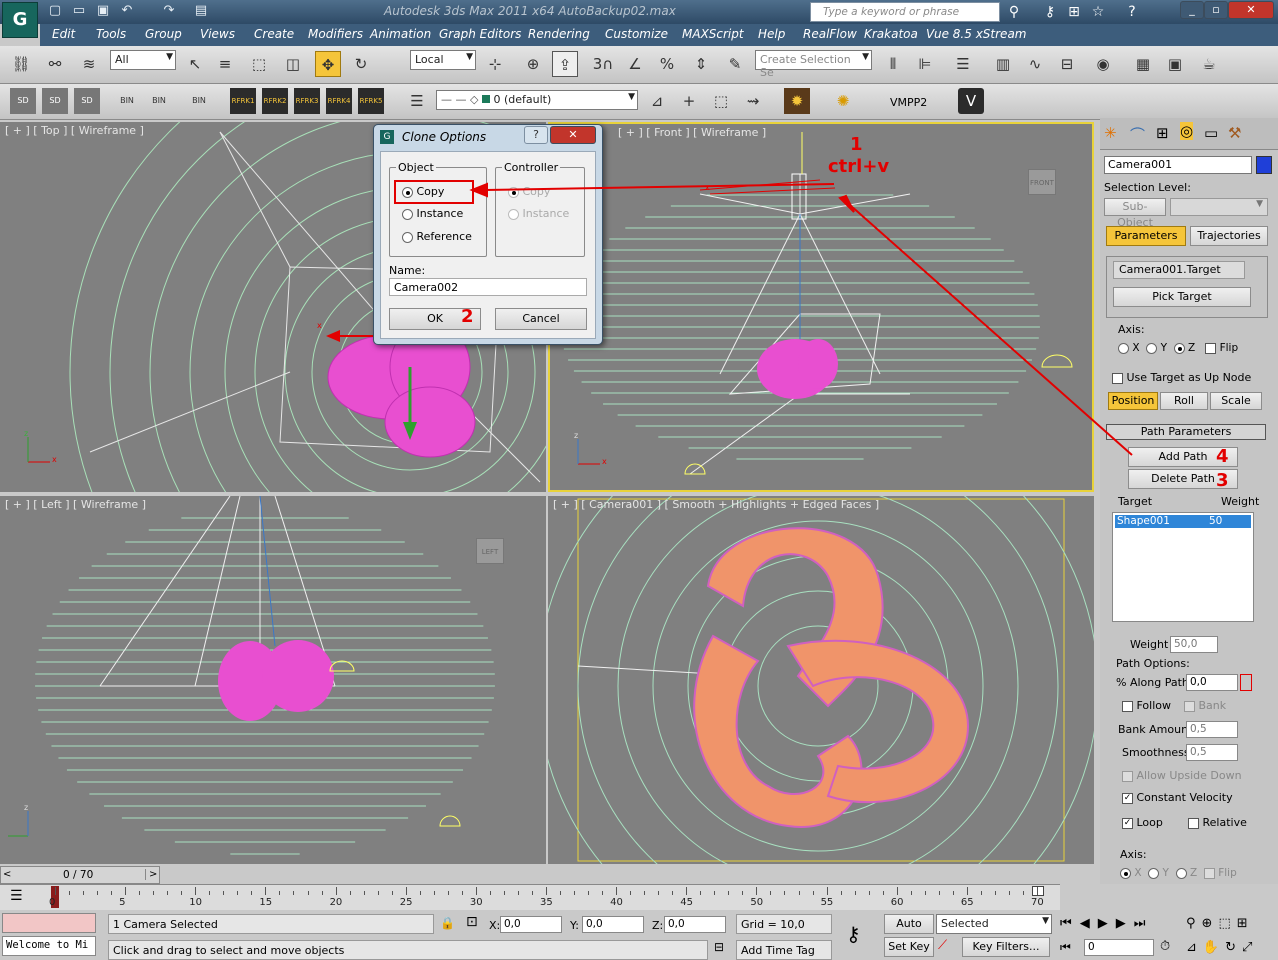 The height and width of the screenshot is (960, 1278). Describe the element at coordinates (1035, 64) in the screenshot. I see `curve-editor-icon: ∿` at that location.